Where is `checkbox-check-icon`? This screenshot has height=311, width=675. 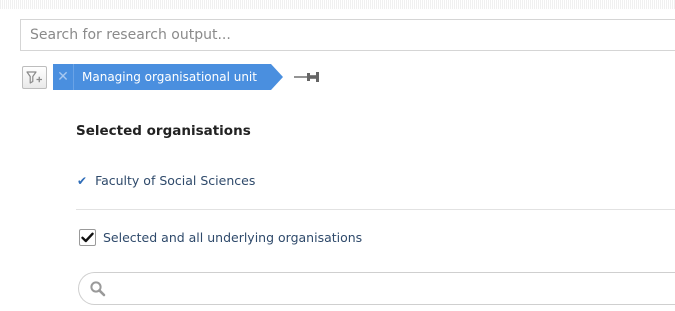 checkbox-check-icon is located at coordinates (87, 237).